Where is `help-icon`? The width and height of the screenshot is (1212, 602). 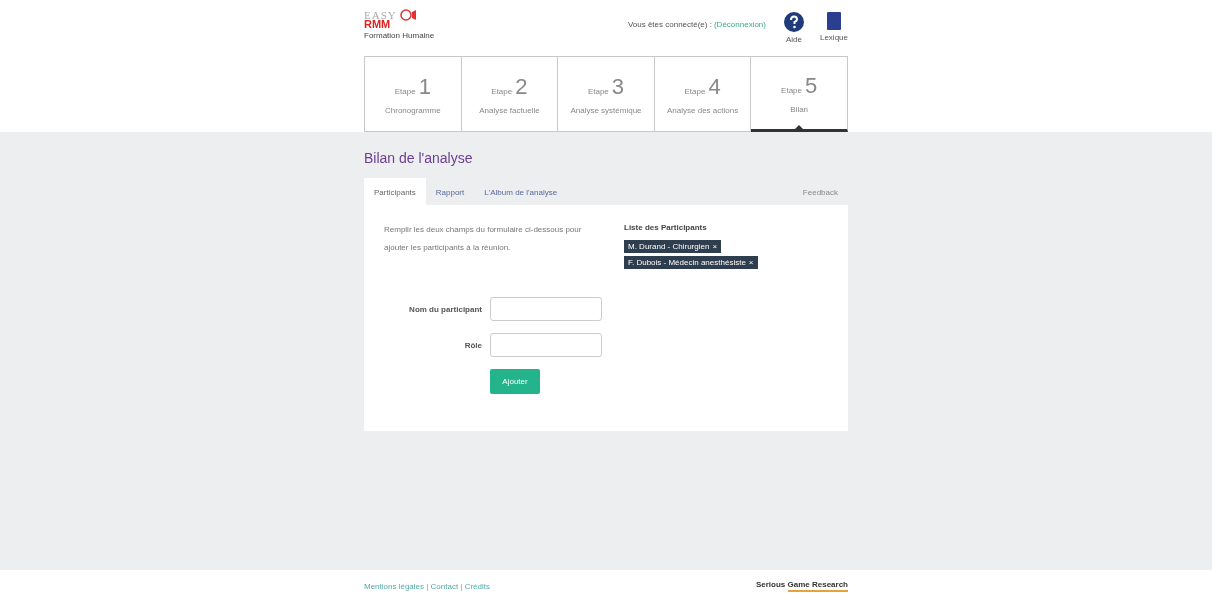
help-icon is located at coordinates (793, 22).